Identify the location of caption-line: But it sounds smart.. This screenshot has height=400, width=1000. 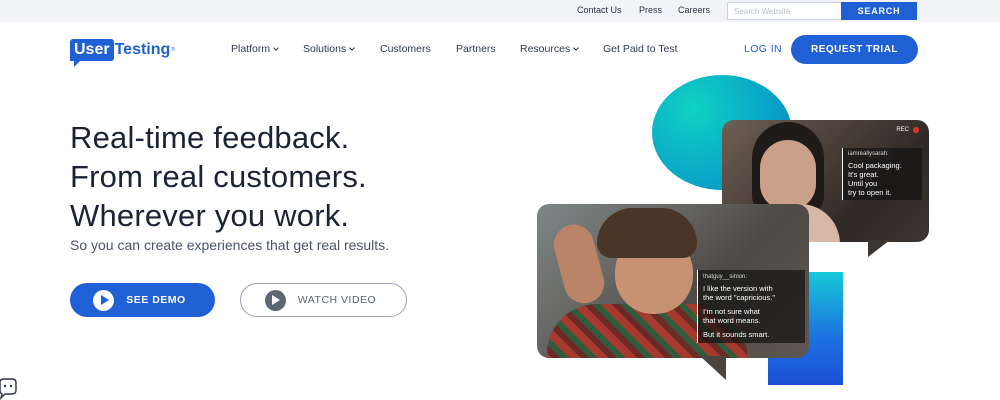
(736, 334).